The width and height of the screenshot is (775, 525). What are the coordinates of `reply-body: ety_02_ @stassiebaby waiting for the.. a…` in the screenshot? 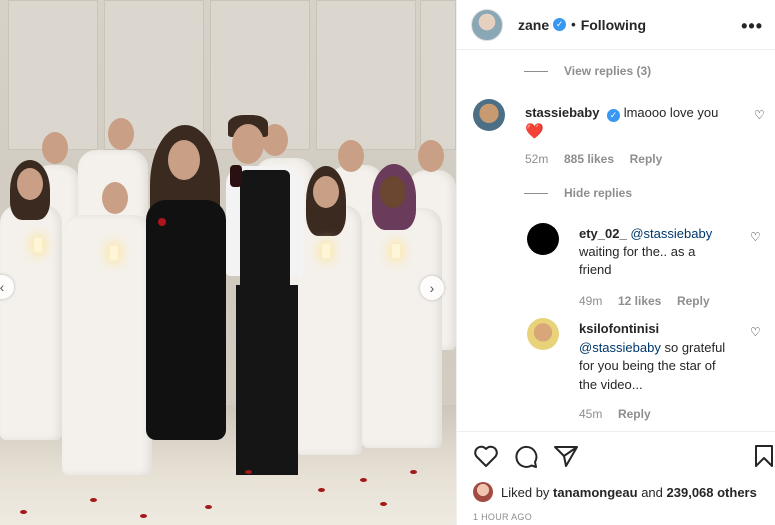 It's located at (661, 252).